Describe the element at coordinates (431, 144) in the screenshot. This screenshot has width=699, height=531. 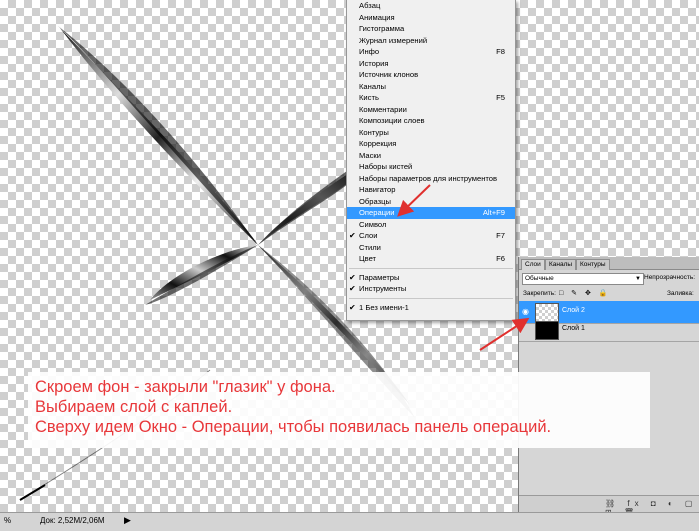
I see `menu-item: Коррекция` at that location.